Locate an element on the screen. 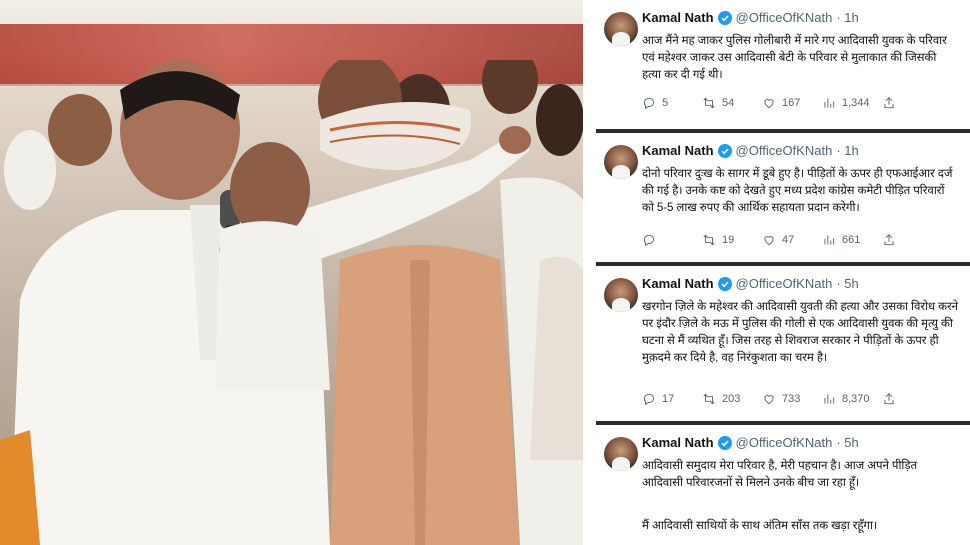 Image resolution: width=970 pixels, height=545 pixels. tweet-actions: 19 47 661 is located at coordinates (792, 240).